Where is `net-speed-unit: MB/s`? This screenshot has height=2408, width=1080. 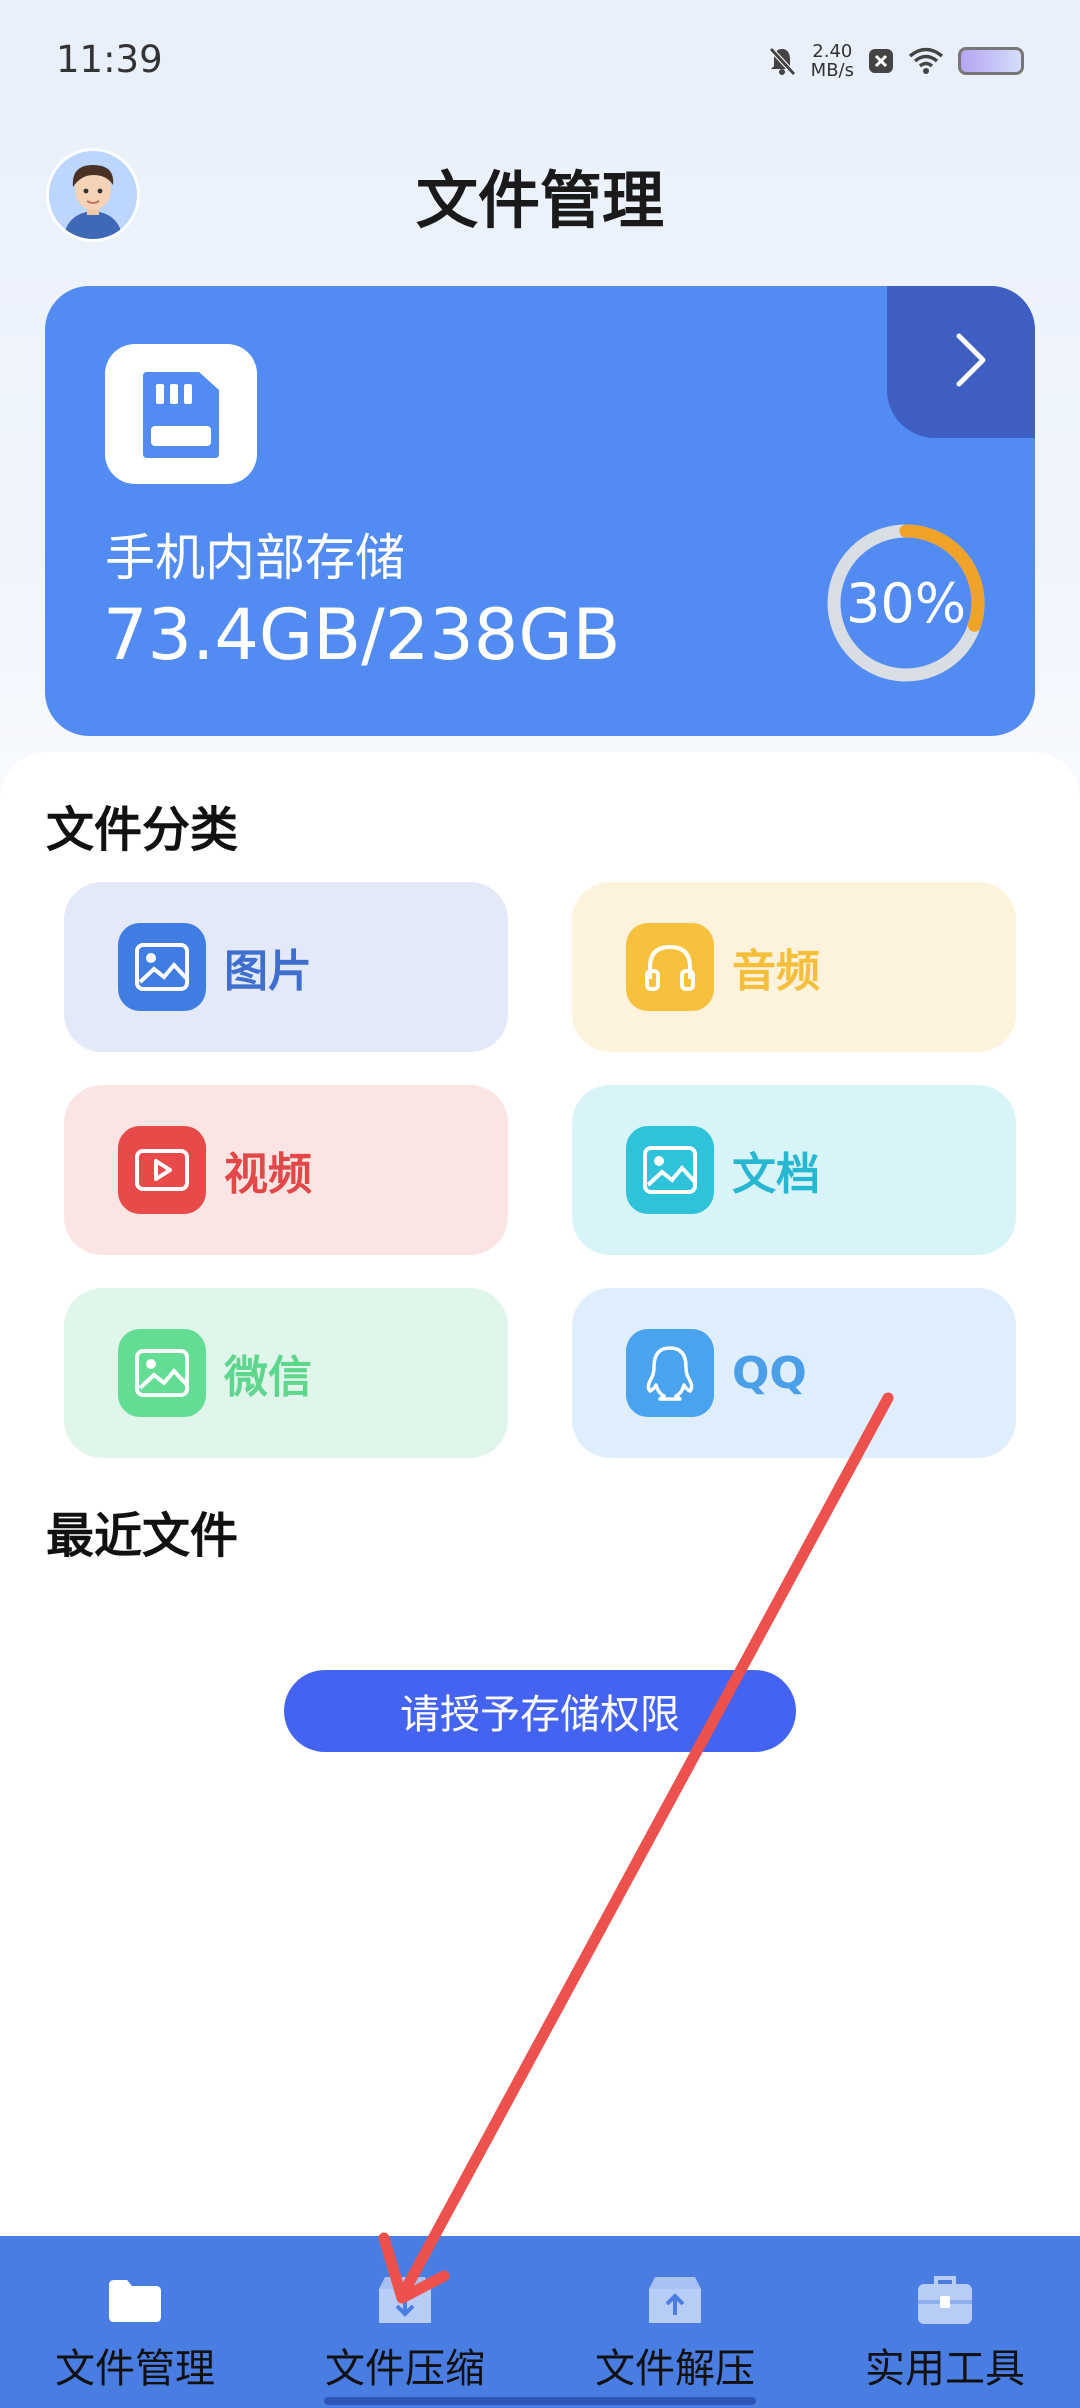 net-speed-unit: MB/s is located at coordinates (832, 70).